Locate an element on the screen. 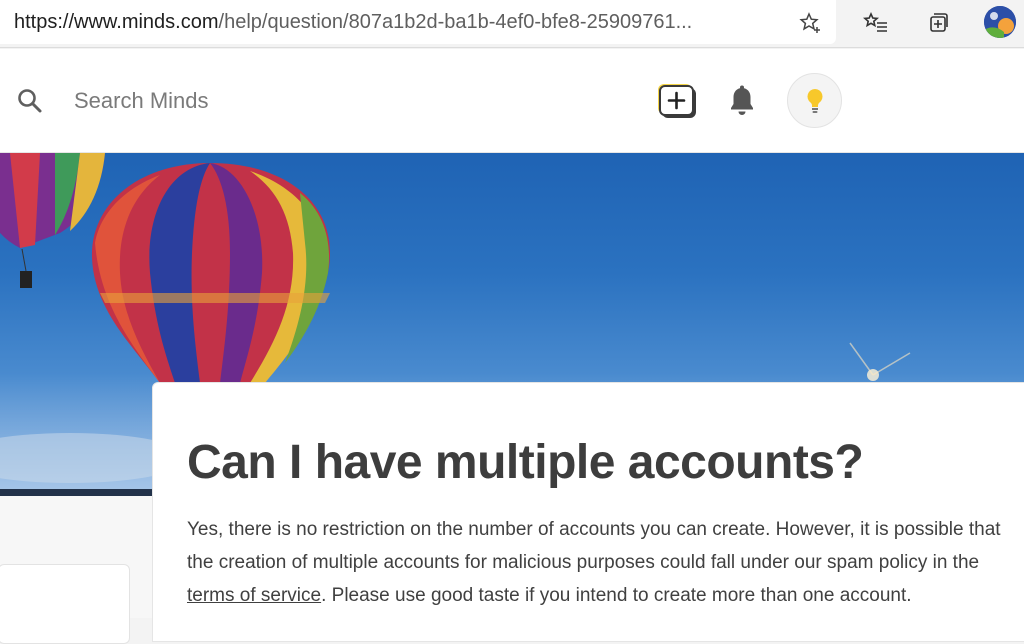 This screenshot has height=644, width=1024. bulb-icon is located at coordinates (814, 100).